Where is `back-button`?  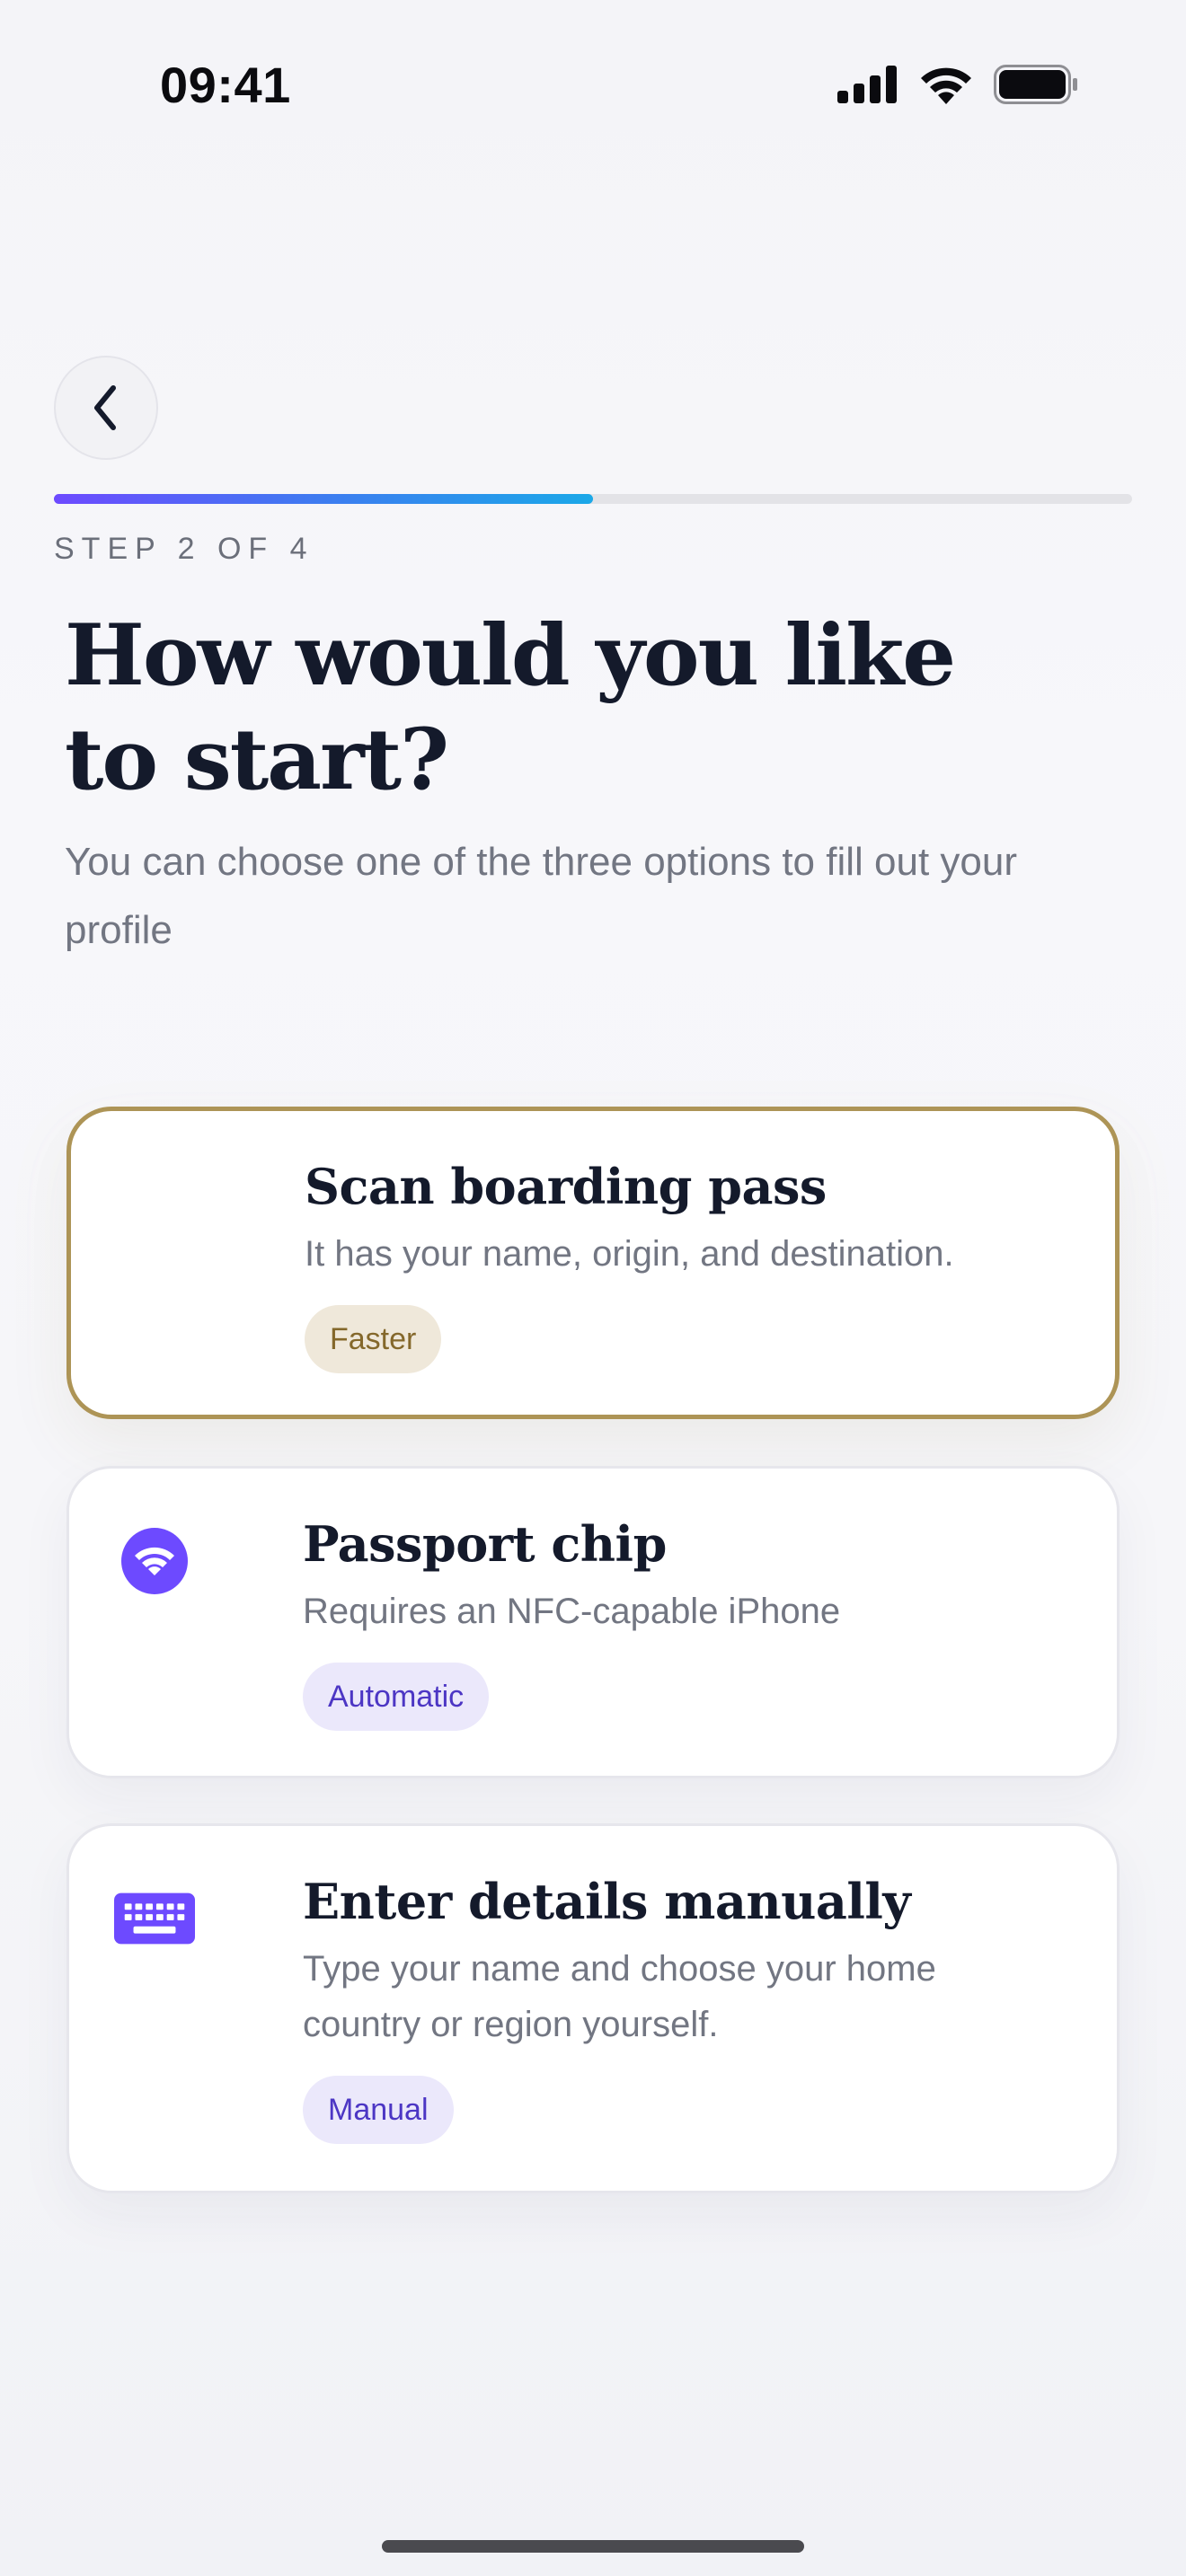
back-button is located at coordinates (106, 408).